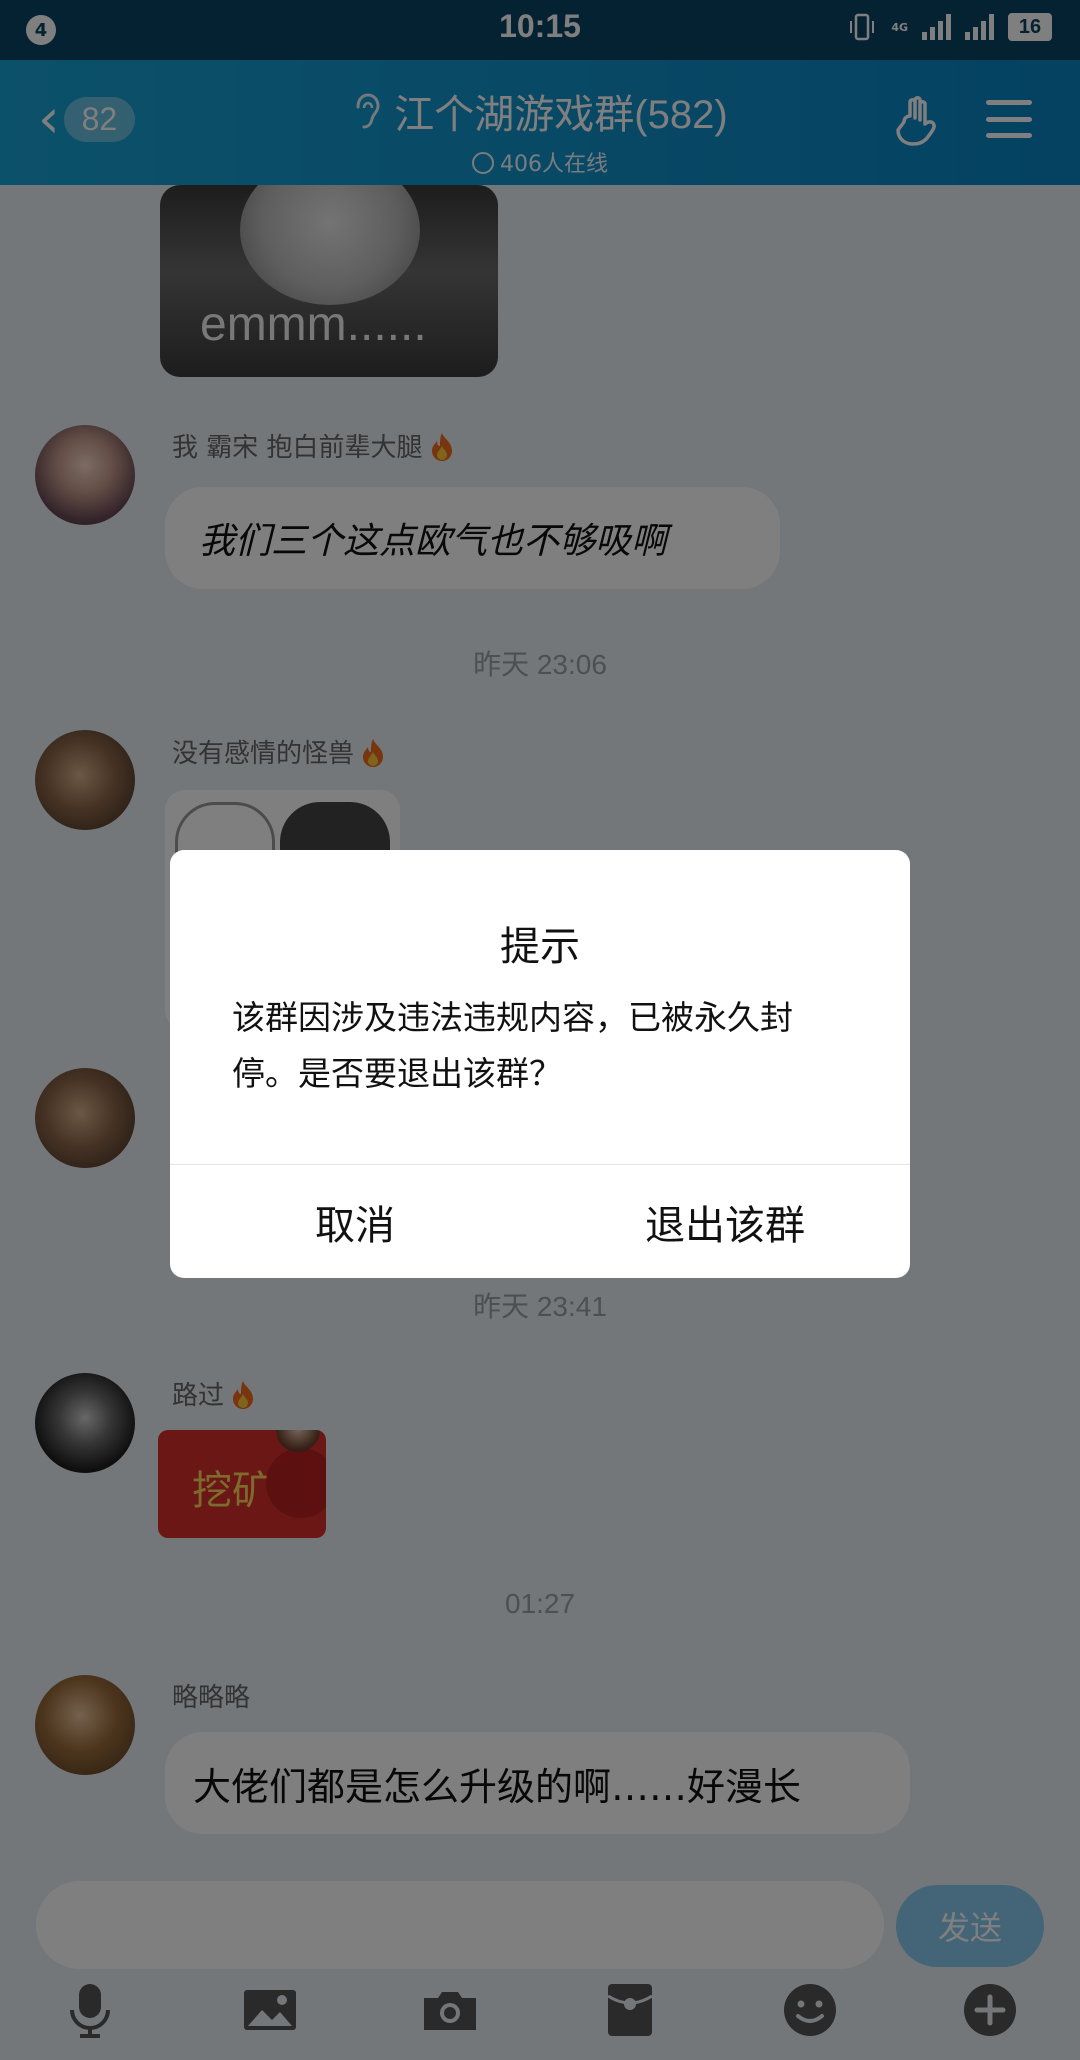 This screenshot has height=2060, width=1080. Describe the element at coordinates (725, 1221) in the screenshot. I see `leave-group-button: 退出该群` at that location.